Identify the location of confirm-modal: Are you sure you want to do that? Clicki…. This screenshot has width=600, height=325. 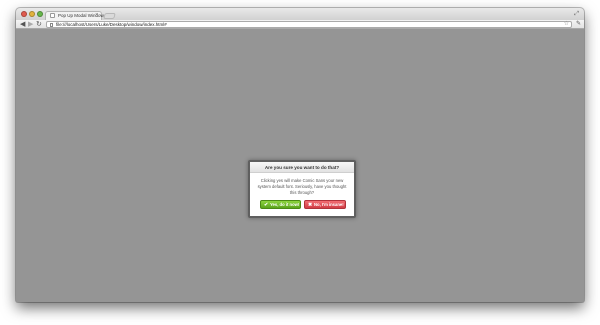
(302, 189).